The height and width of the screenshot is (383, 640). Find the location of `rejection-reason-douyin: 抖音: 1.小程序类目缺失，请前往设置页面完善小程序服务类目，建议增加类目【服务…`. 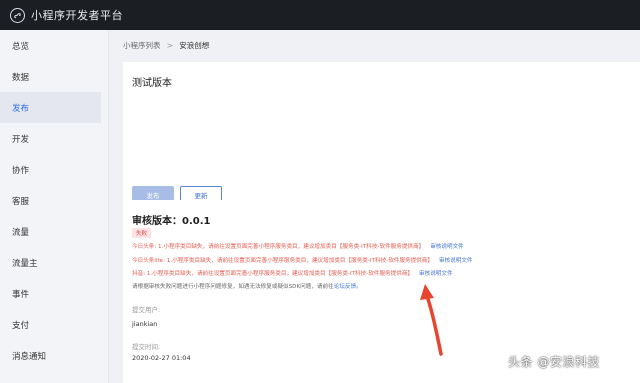

rejection-reason-douyin: 抖音: 1.小程序类目缺失，请前往设置页面完善小程序服务类目，建议增加类目【服务… is located at coordinates (292, 273).